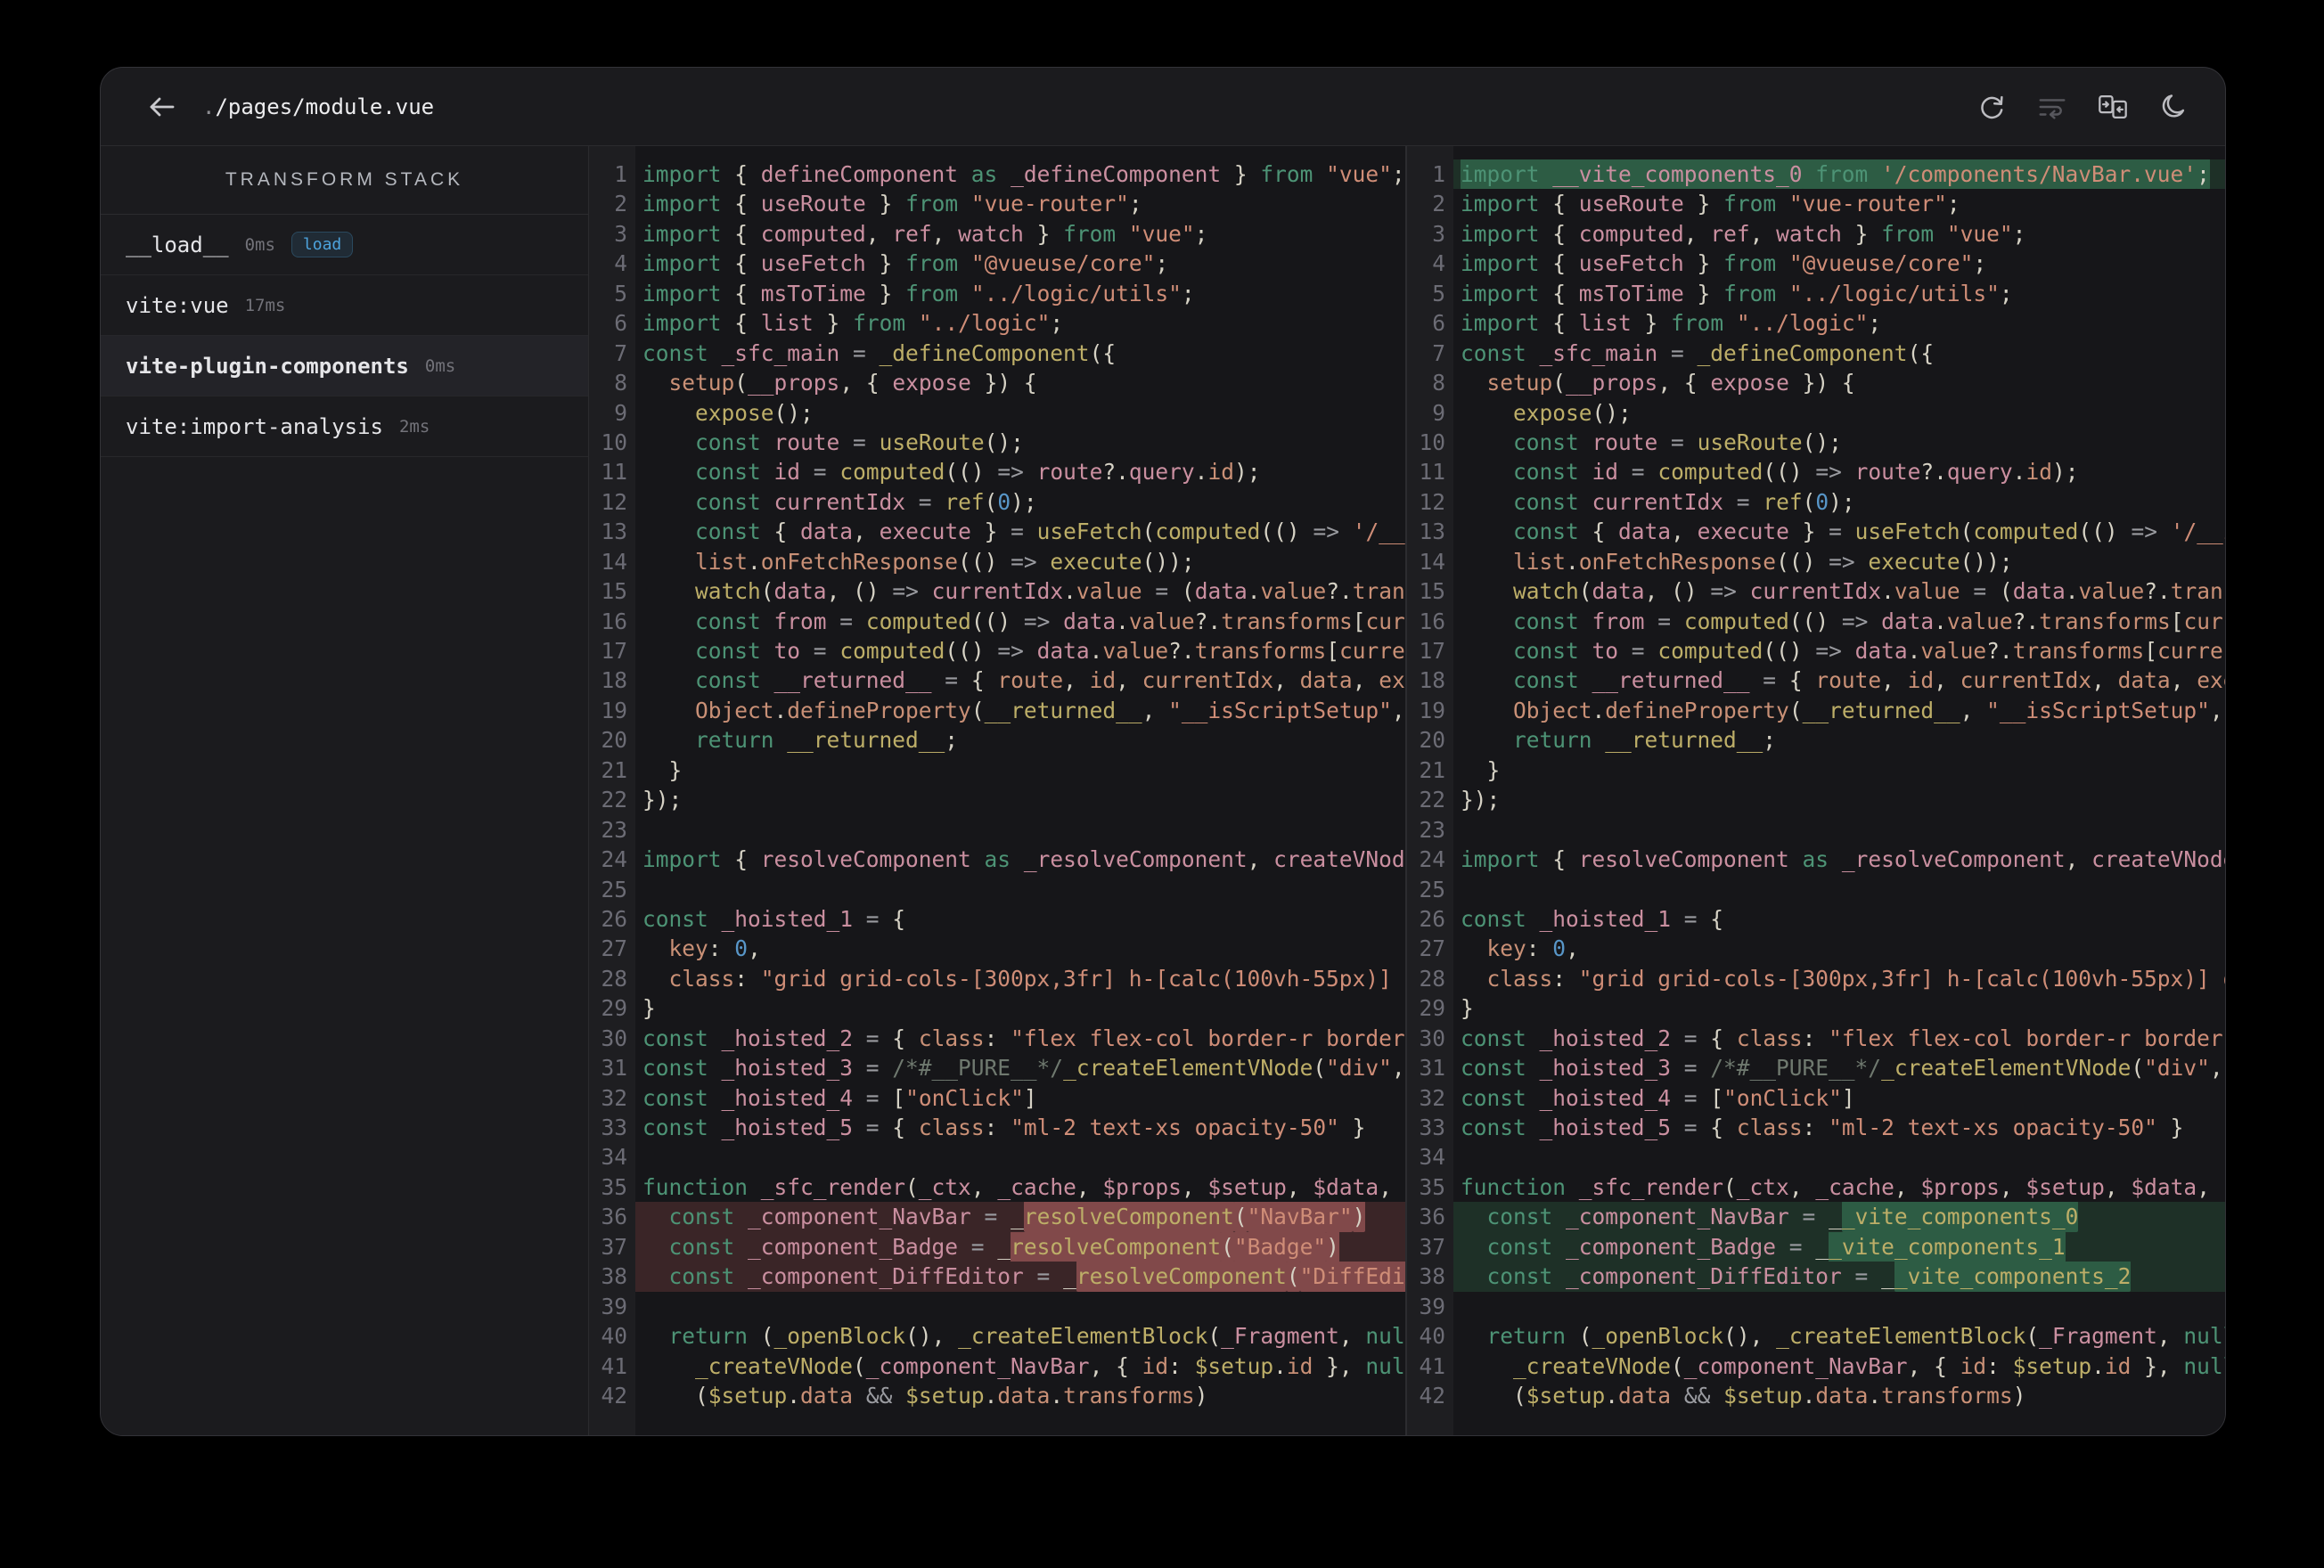 The height and width of the screenshot is (1568, 2324). What do you see at coordinates (997, 799) in the screenshot?
I see `code-line: 22});` at bounding box center [997, 799].